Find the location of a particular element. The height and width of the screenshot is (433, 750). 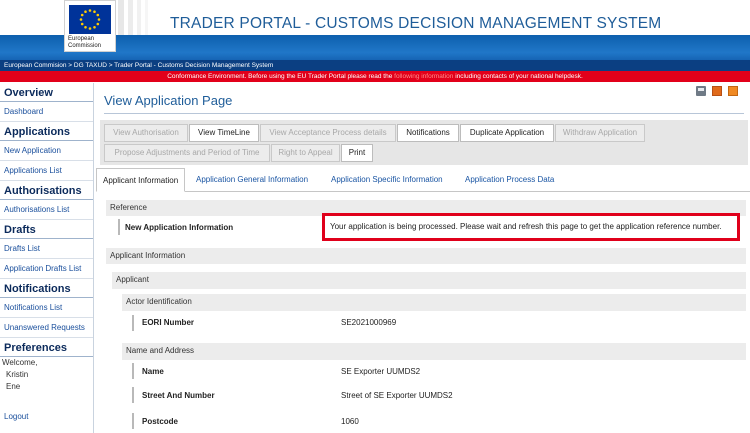

sidebar-item-drafts-list: Drafts List is located at coordinates (46, 249).